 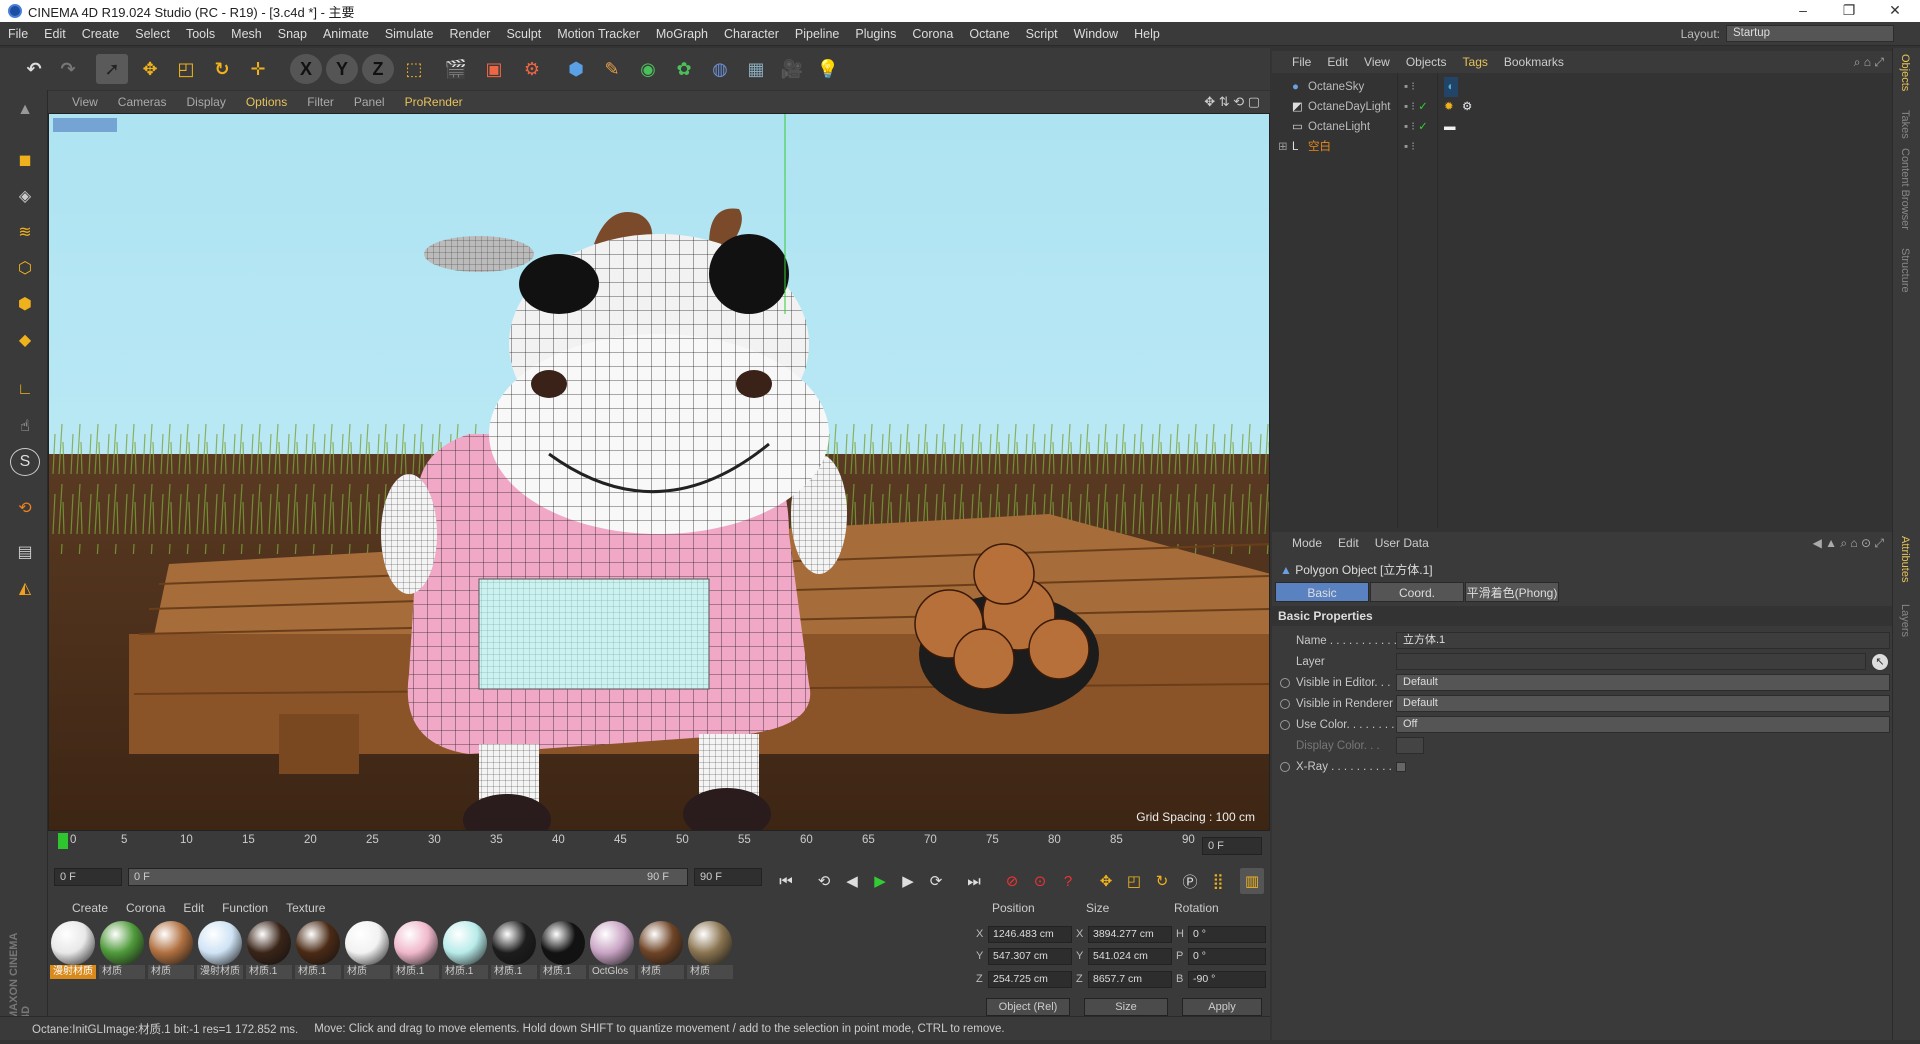 I want to click on menu-sculpt: Sculpt, so click(x=523, y=34).